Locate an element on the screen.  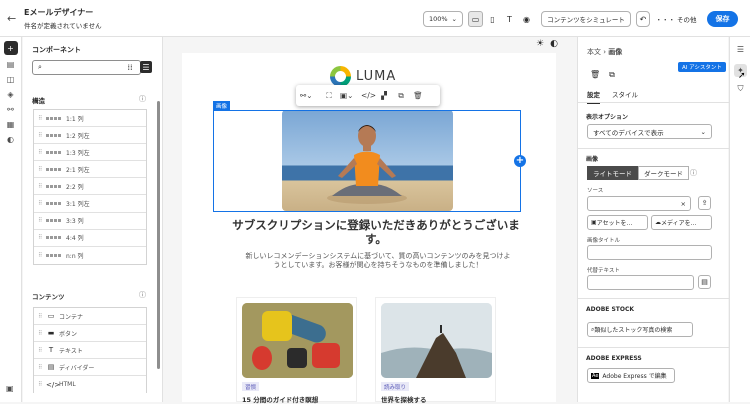
mobile-icon: ▯ is located at coordinates (492, 19).